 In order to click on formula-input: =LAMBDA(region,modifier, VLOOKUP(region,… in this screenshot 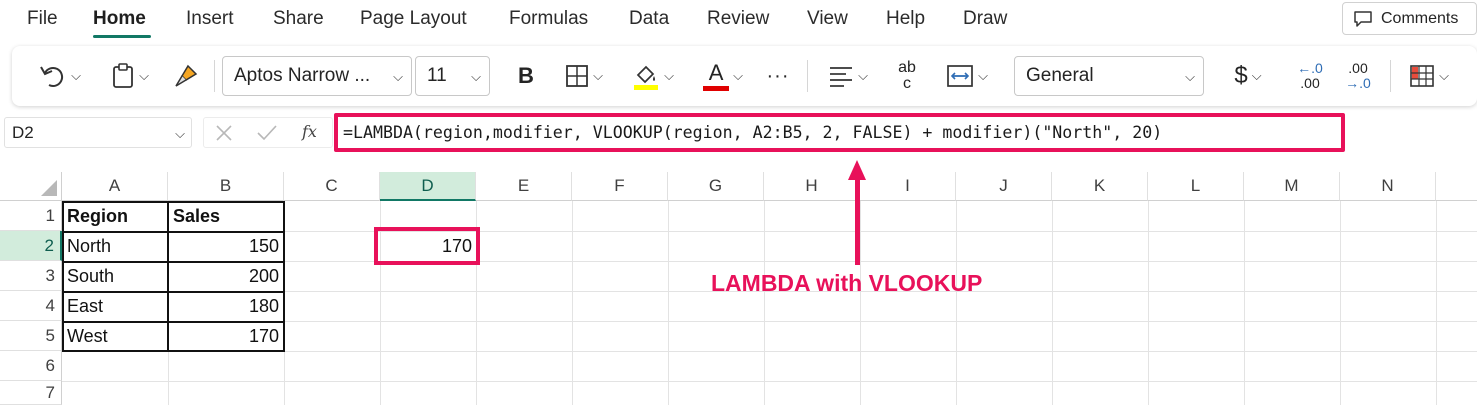, I will do `click(839, 132)`.